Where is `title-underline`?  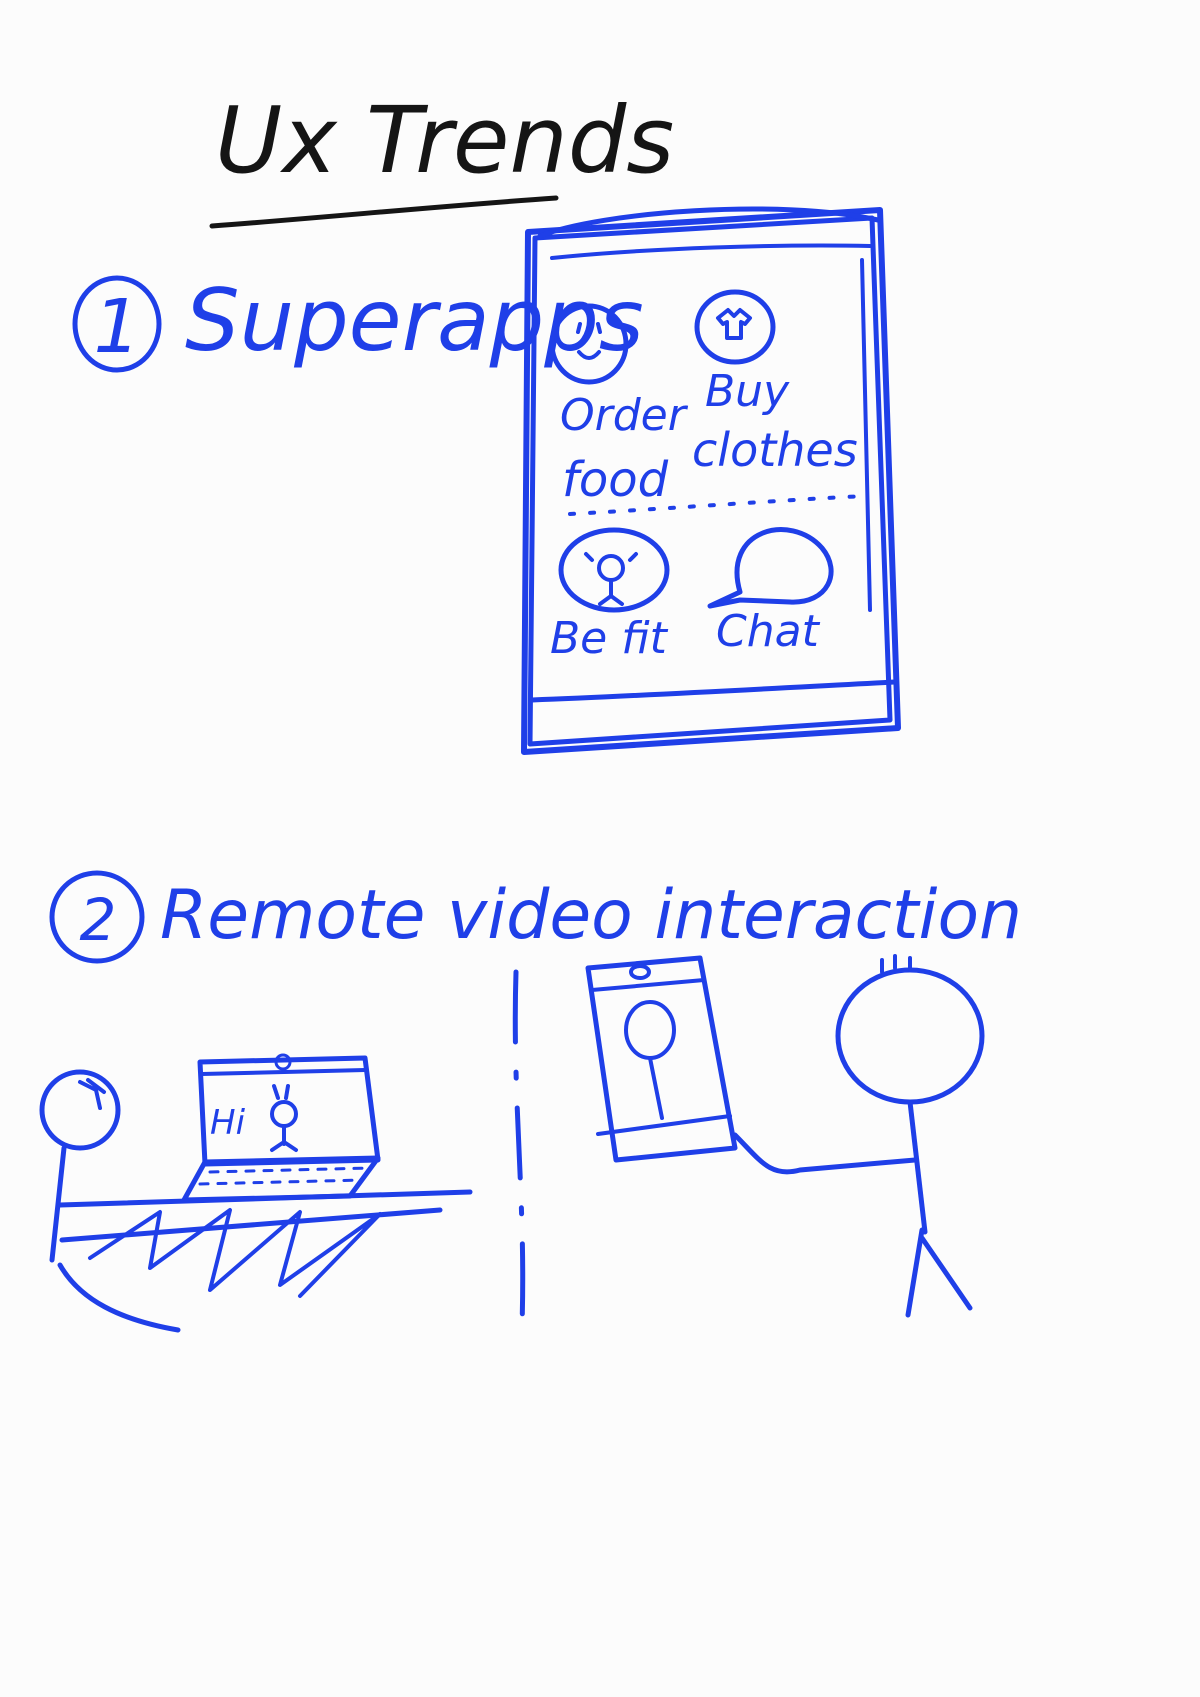
title-underline is located at coordinates (384, 212).